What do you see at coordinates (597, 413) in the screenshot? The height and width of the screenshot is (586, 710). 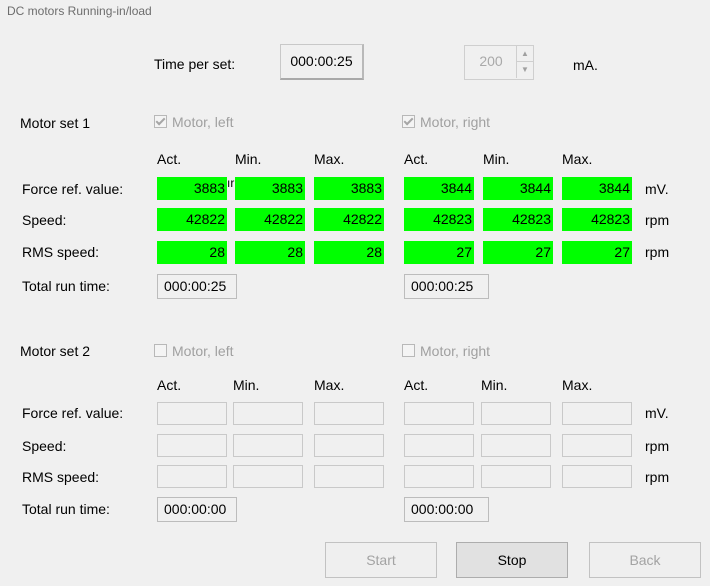 I see `set2-right-force-max` at bounding box center [597, 413].